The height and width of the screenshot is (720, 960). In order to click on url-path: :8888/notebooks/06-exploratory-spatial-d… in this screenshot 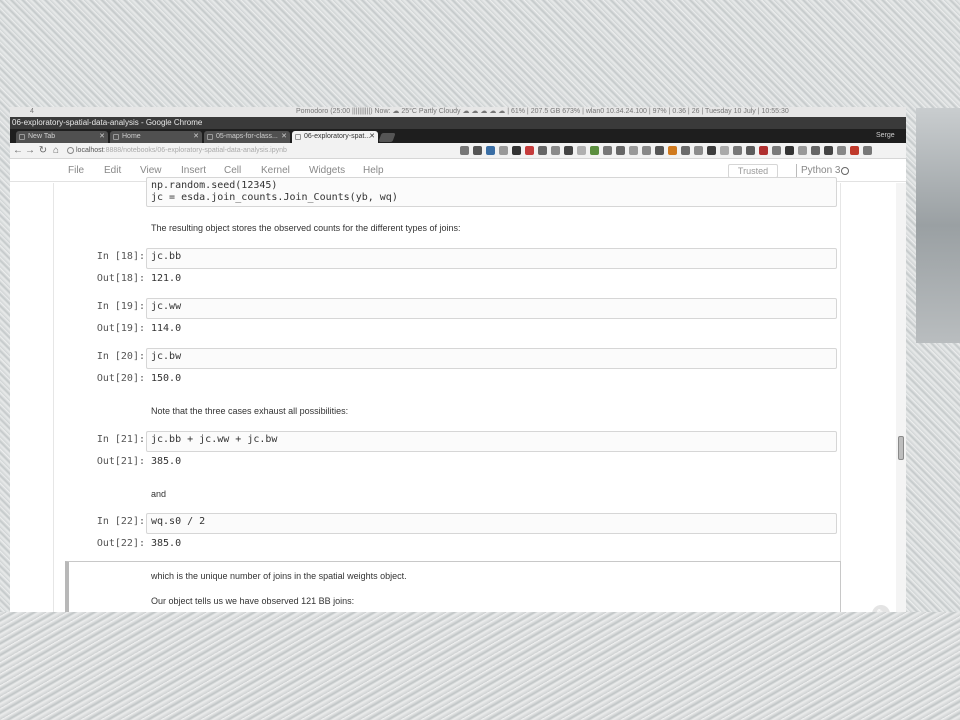, I will do `click(195, 150)`.